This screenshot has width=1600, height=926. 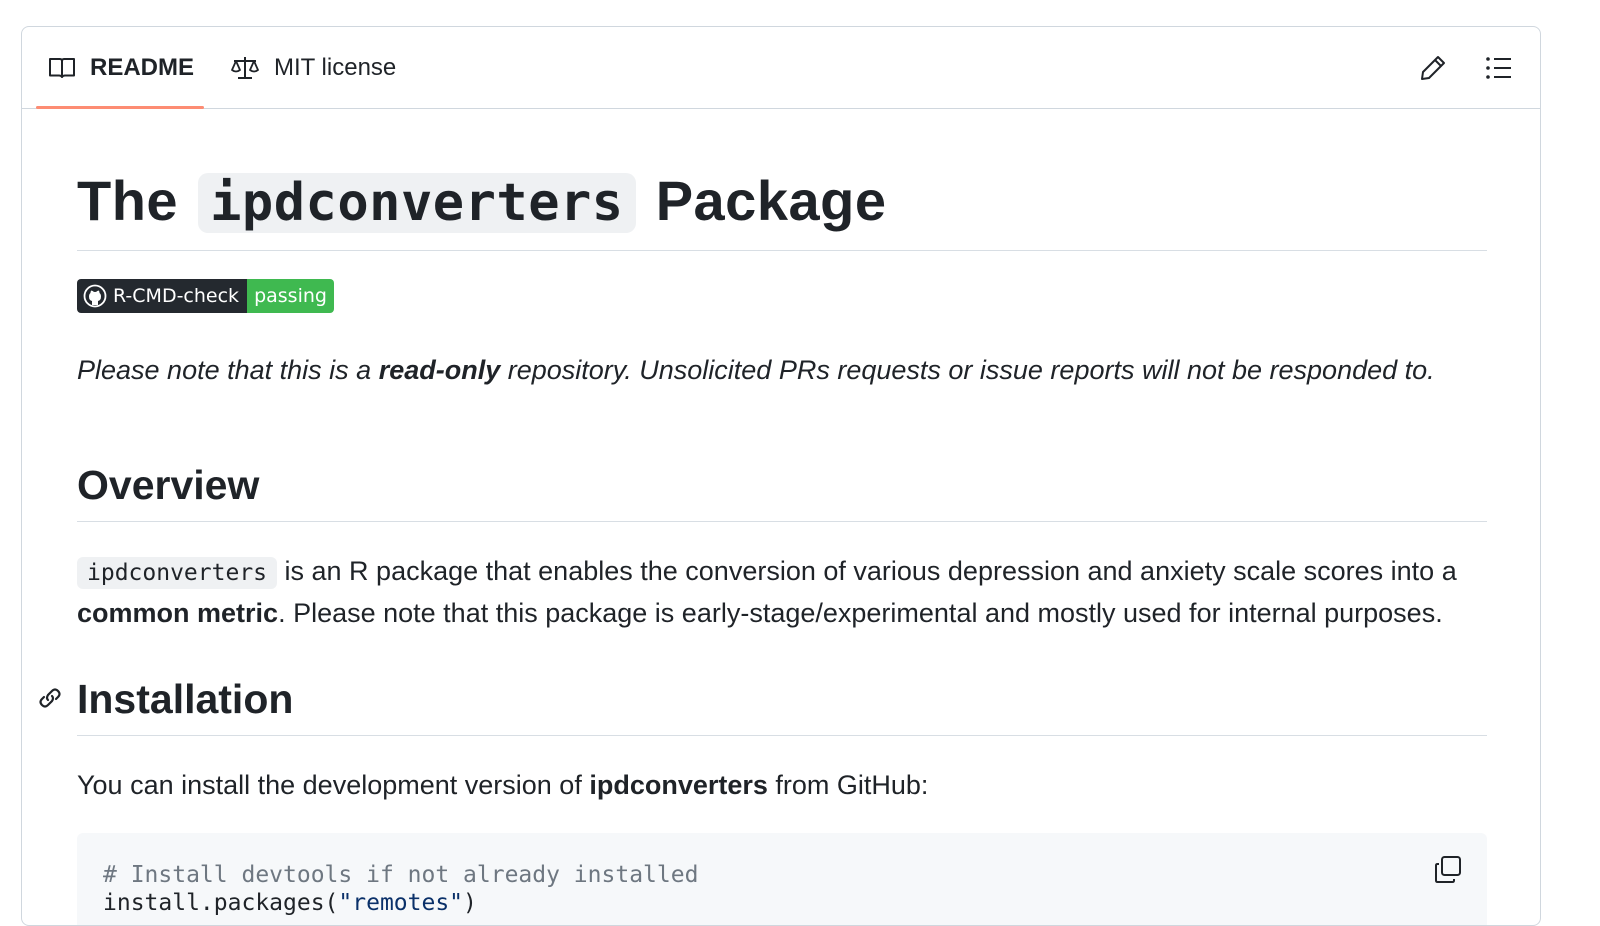 I want to click on list-unordered-icon, so click(x=1498, y=68).